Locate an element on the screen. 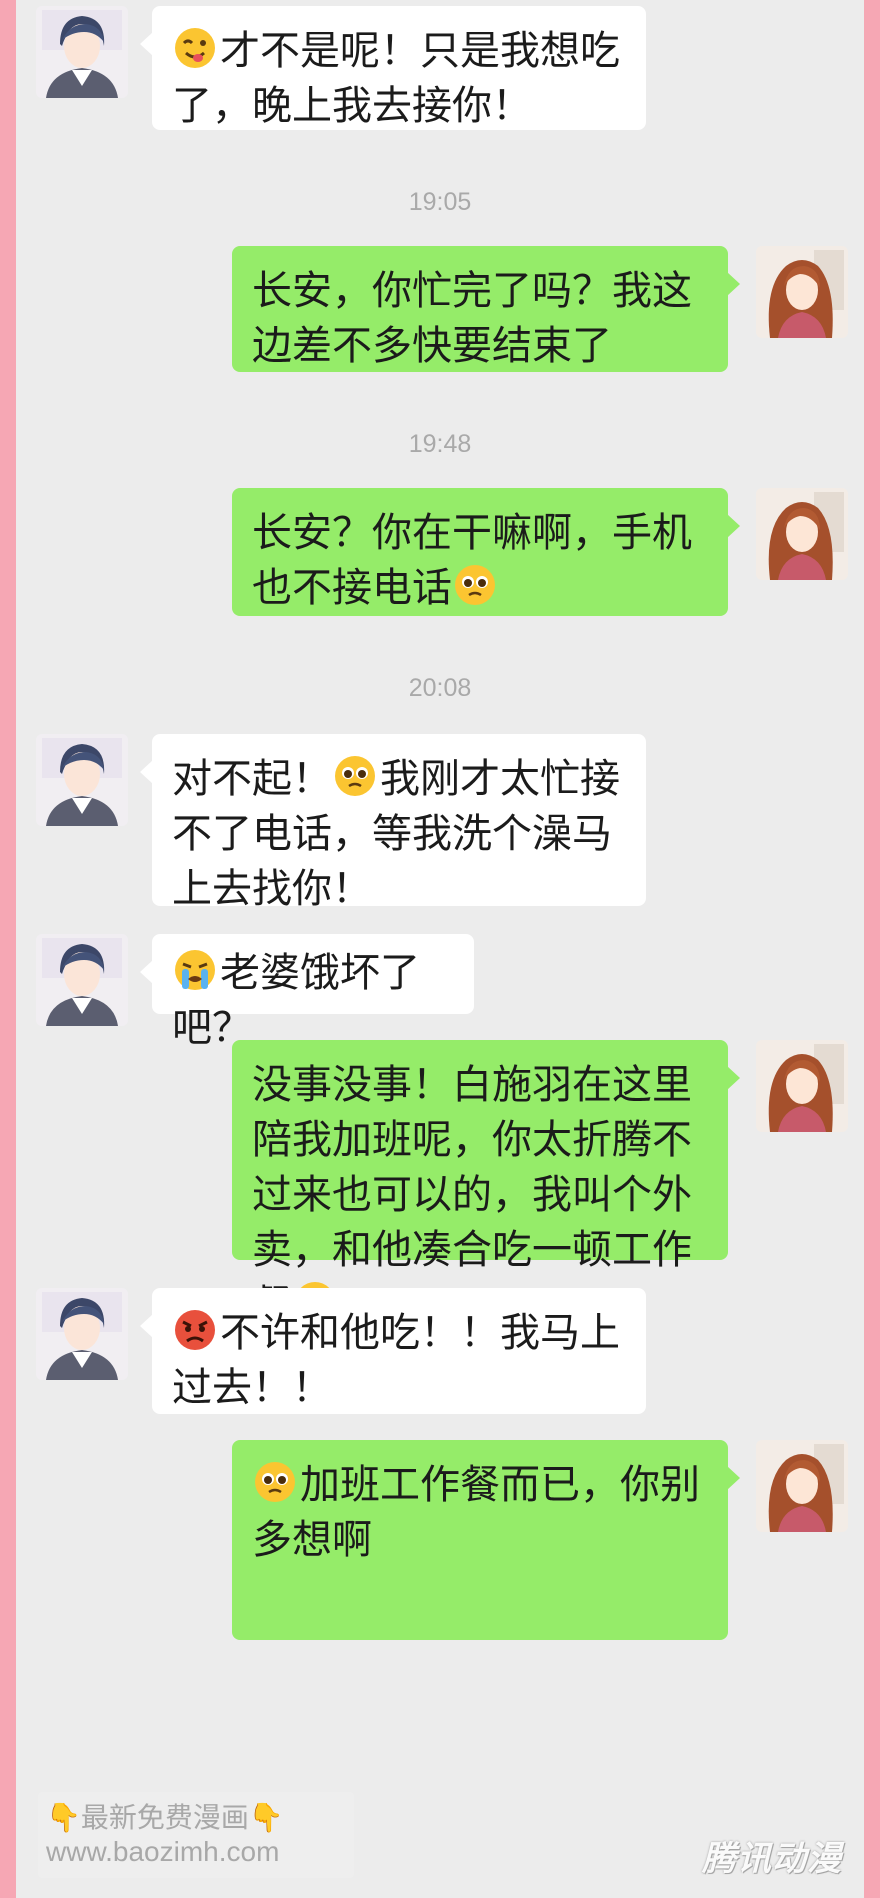 This screenshot has width=880, height=1898. message-bubble-received: 不许和他吃！！我马上过去！！ is located at coordinates (393, 1351).